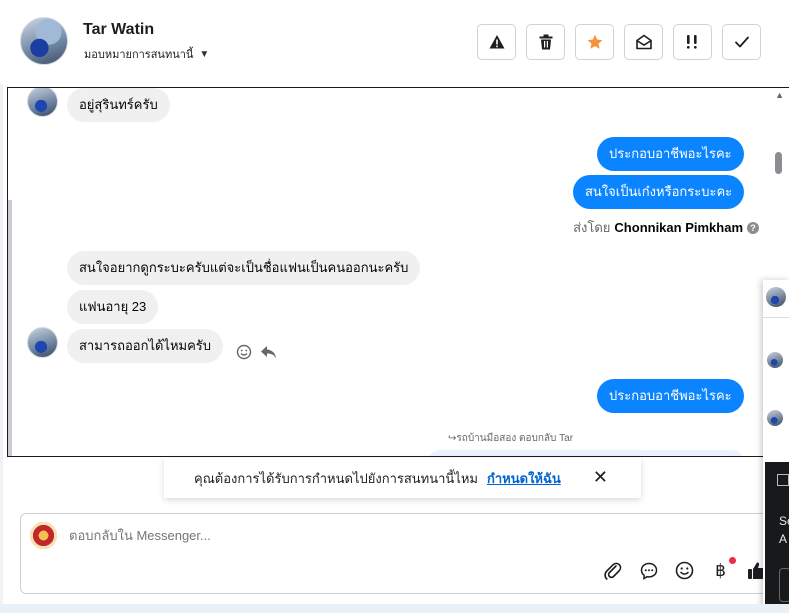 This screenshot has height=613, width=789. Describe the element at coordinates (659, 192) in the screenshot. I see `outgoing-message: สนใจเป็นเก๋งหรือกระบะคะ` at that location.